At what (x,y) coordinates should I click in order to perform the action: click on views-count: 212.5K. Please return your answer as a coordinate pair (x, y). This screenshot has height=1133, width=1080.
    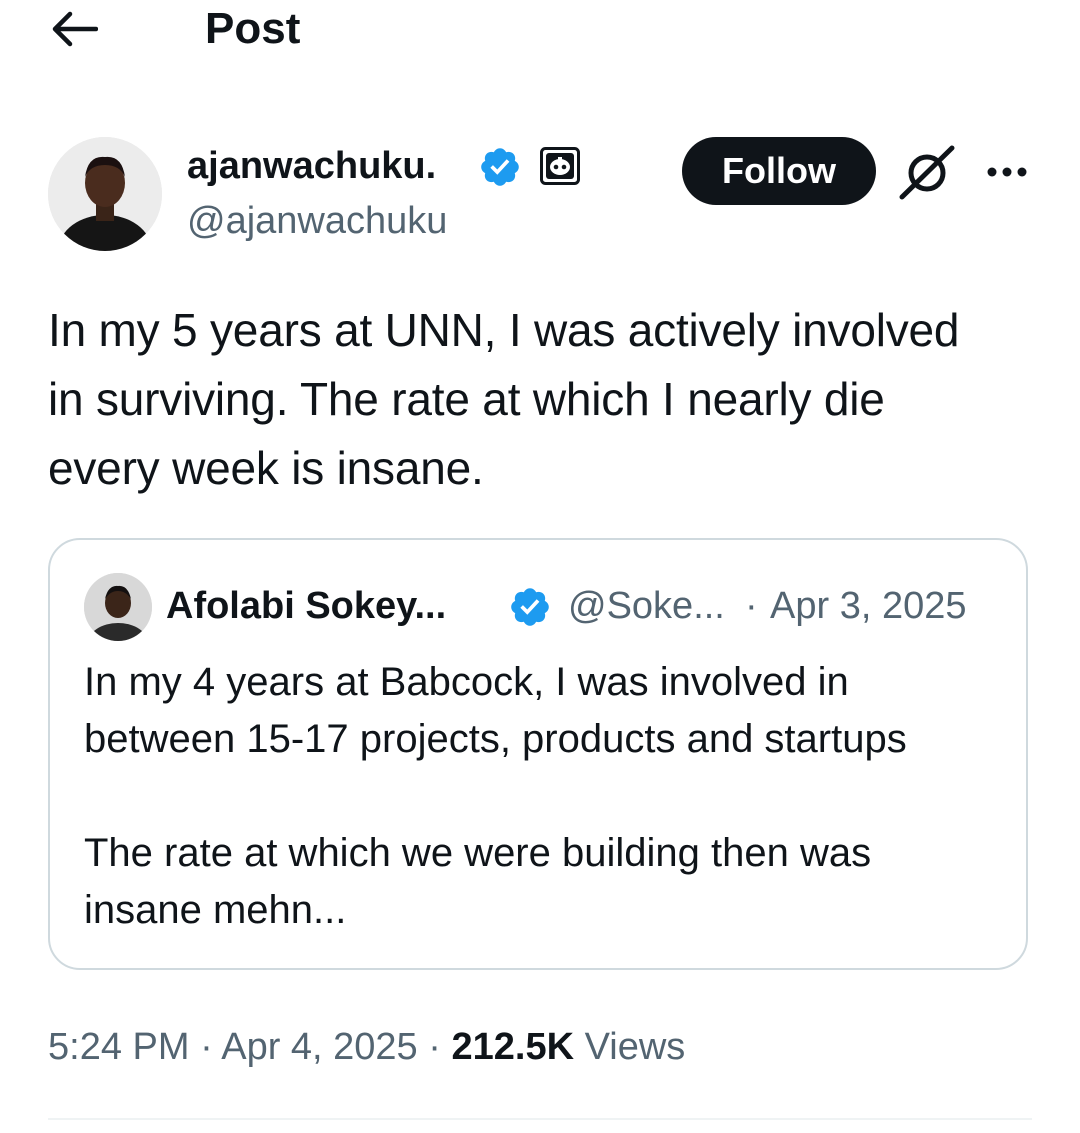
    Looking at the image, I should click on (513, 1047).